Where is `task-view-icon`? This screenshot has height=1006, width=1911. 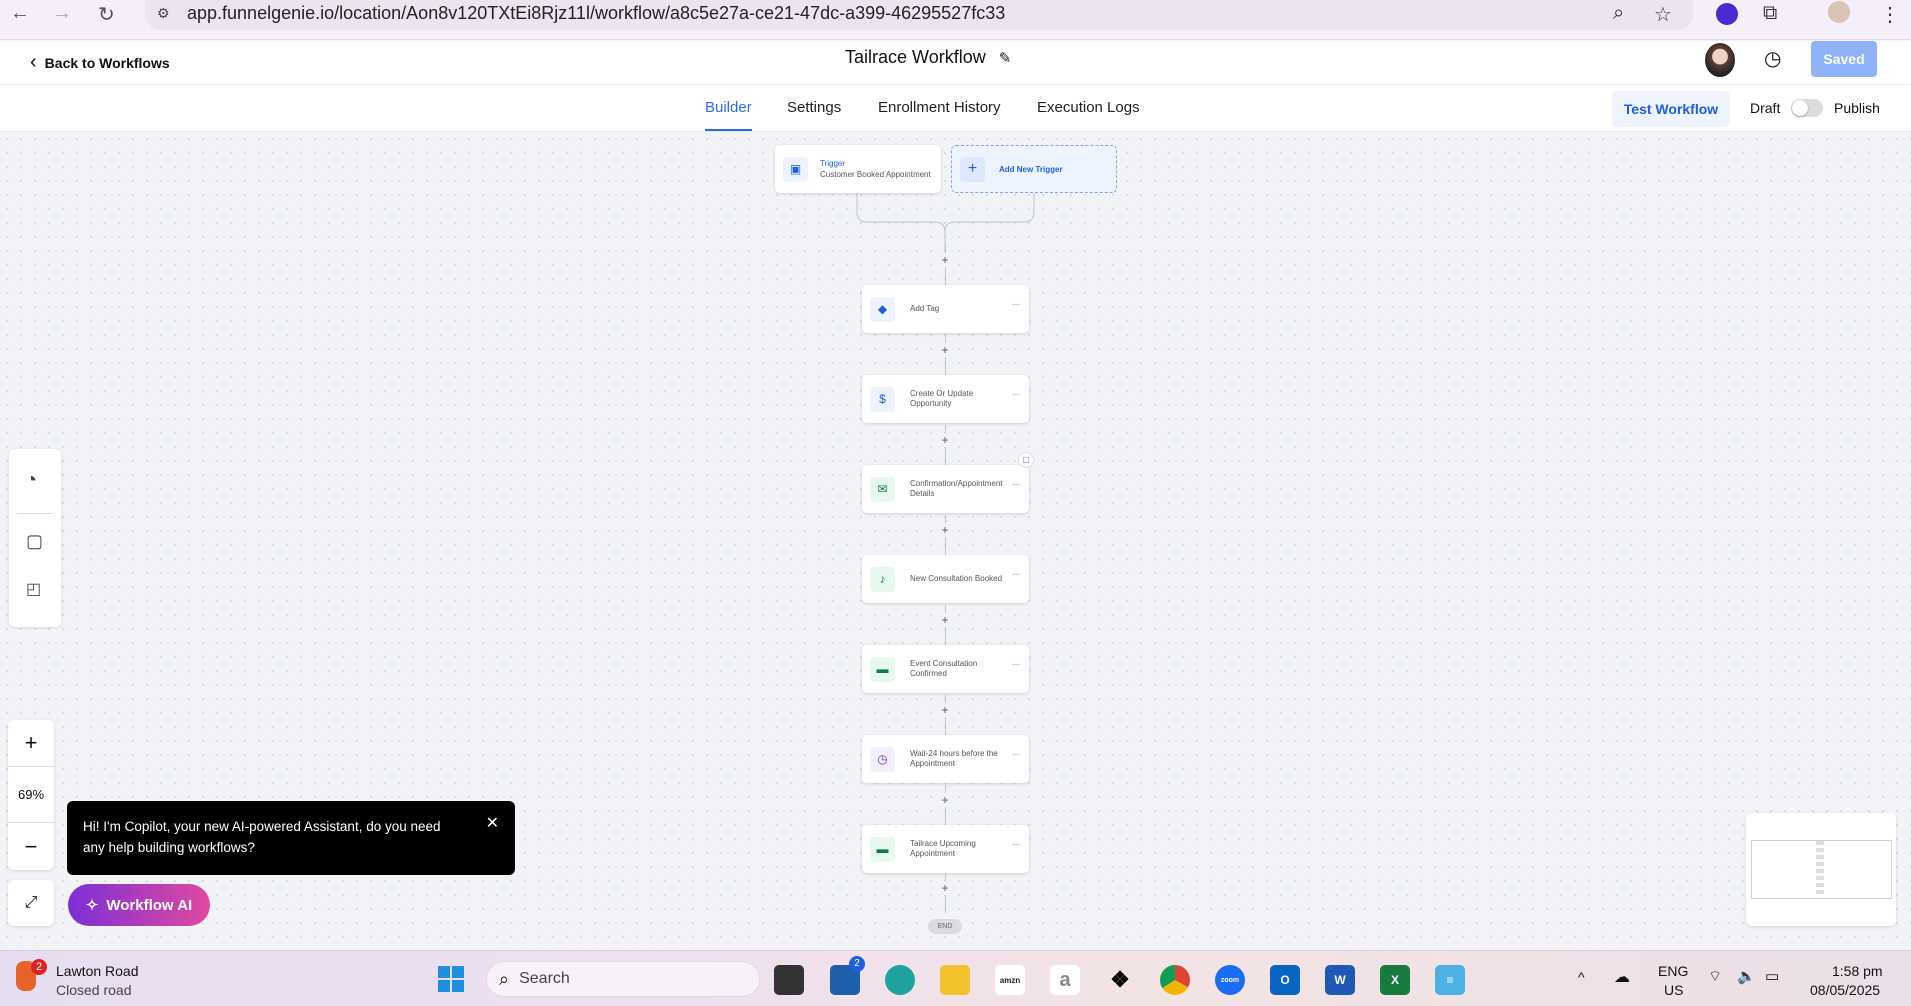
task-view-icon is located at coordinates (789, 980).